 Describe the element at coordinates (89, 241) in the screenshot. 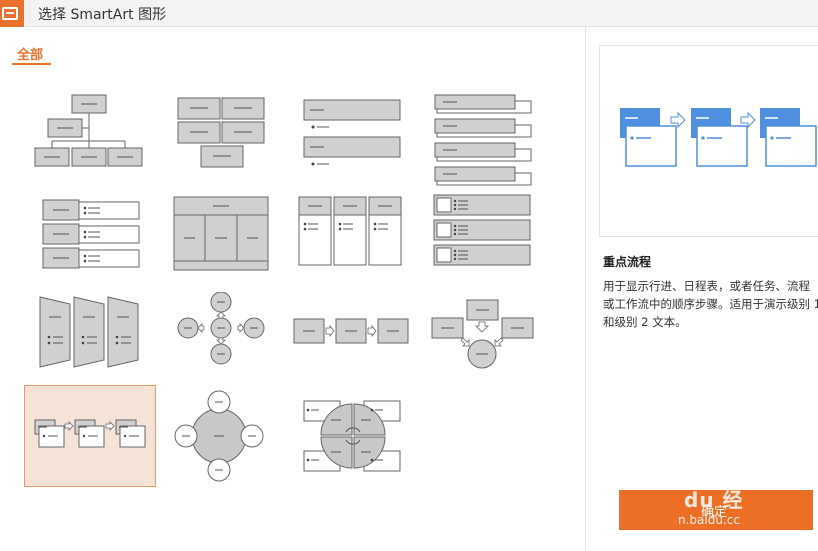

I see `layout-horizontal-bullet-list` at that location.